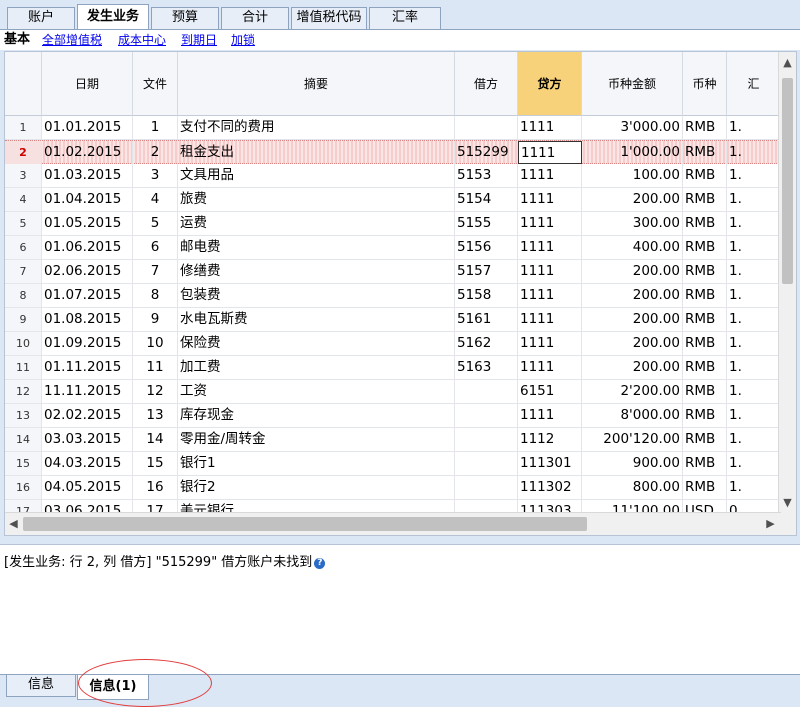 Image resolution: width=800 pixels, height=707 pixels. I want to click on table-row: 15 04.03.2015 15 银行1 111301 900.00 RMB 1., so click(393, 464).